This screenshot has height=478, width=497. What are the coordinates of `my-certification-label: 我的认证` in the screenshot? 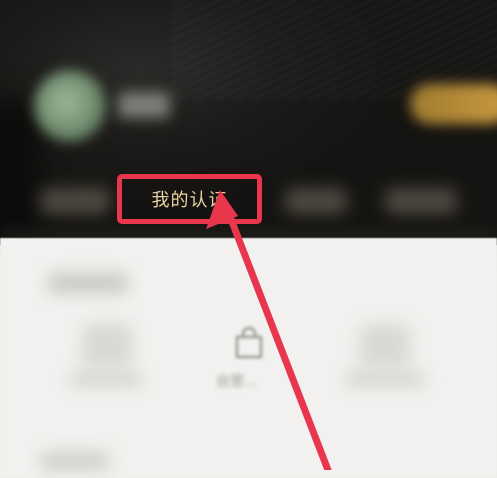 It's located at (189, 200).